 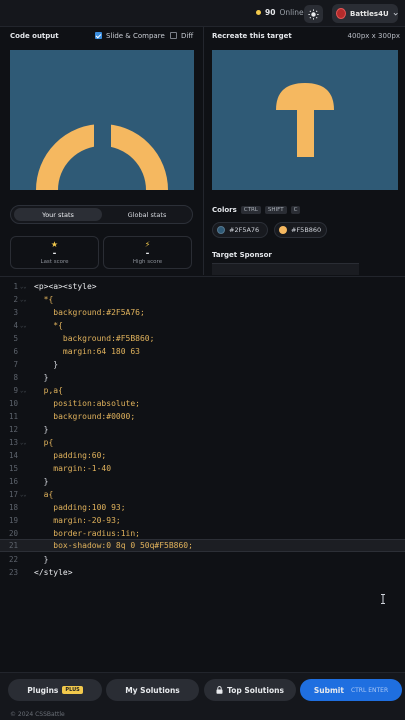 What do you see at coordinates (202, 13) in the screenshot?
I see `top-bar: 90 Online Battles4U` at bounding box center [202, 13].